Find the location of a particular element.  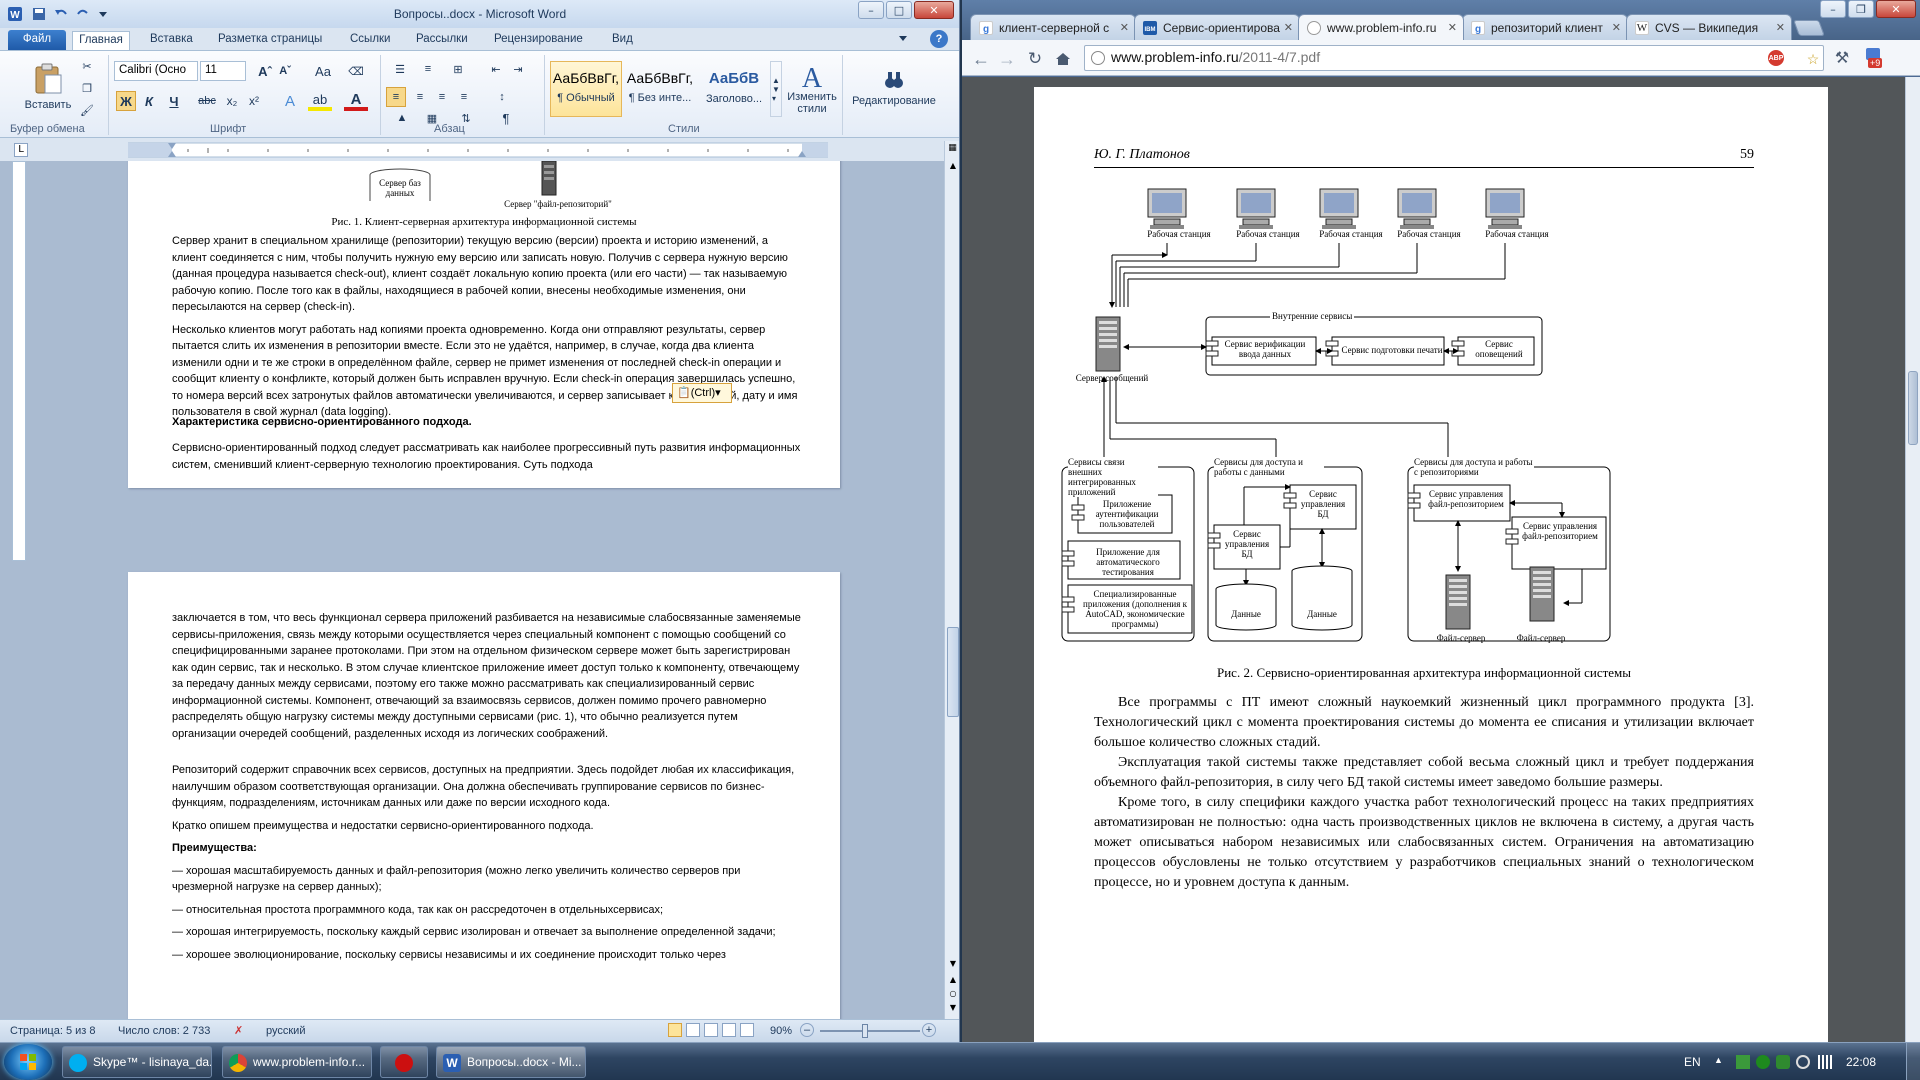

zoom-slider-thumb is located at coordinates (865, 1031).